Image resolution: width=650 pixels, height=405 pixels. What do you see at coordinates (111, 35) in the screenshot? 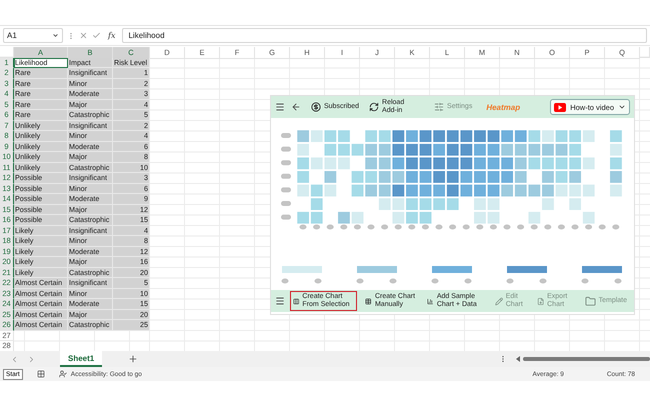
I see `insert-function-button: fx` at bounding box center [111, 35].